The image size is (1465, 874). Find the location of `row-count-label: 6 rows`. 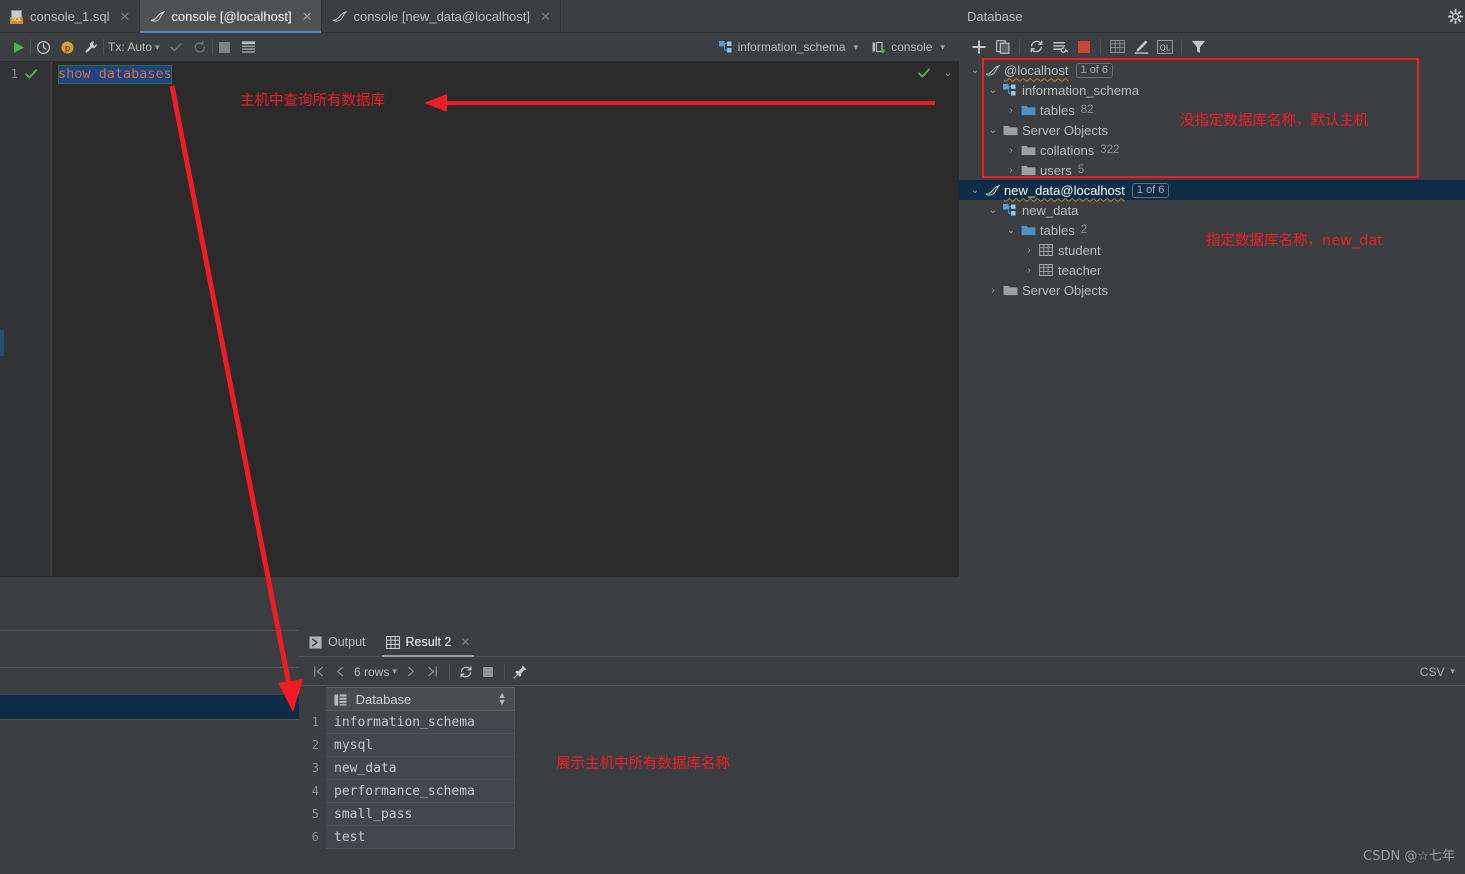

row-count-label: 6 rows is located at coordinates (372, 671).